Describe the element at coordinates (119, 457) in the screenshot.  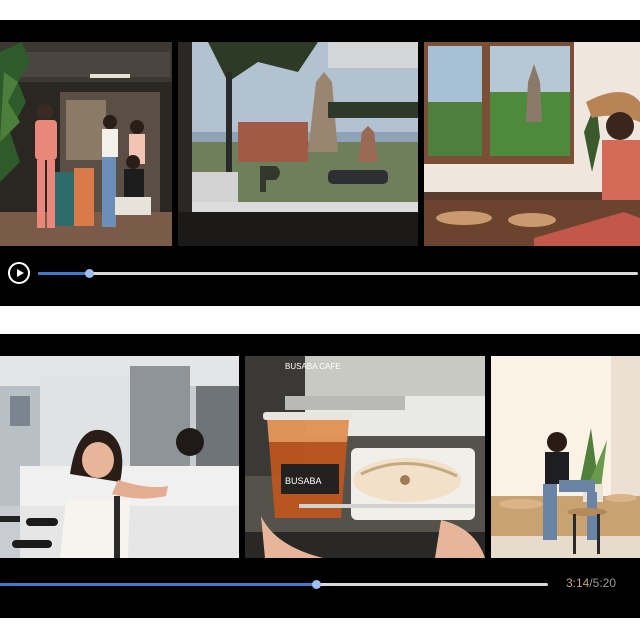
I see `frame-cafe-counter` at that location.